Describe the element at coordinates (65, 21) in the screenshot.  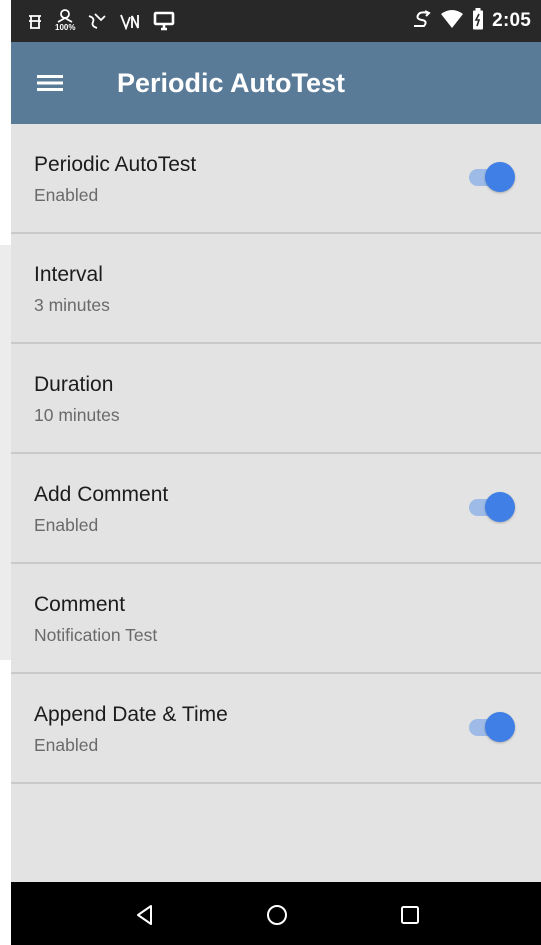
I see `battery-100-percent-icon: 100%` at that location.